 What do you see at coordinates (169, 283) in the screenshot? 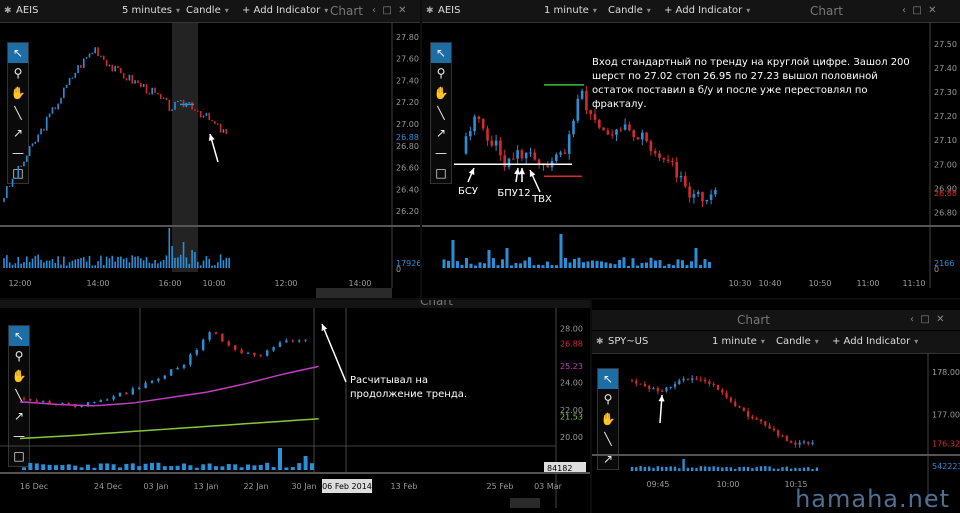
I see `time-tick-label: 16:00` at bounding box center [169, 283].